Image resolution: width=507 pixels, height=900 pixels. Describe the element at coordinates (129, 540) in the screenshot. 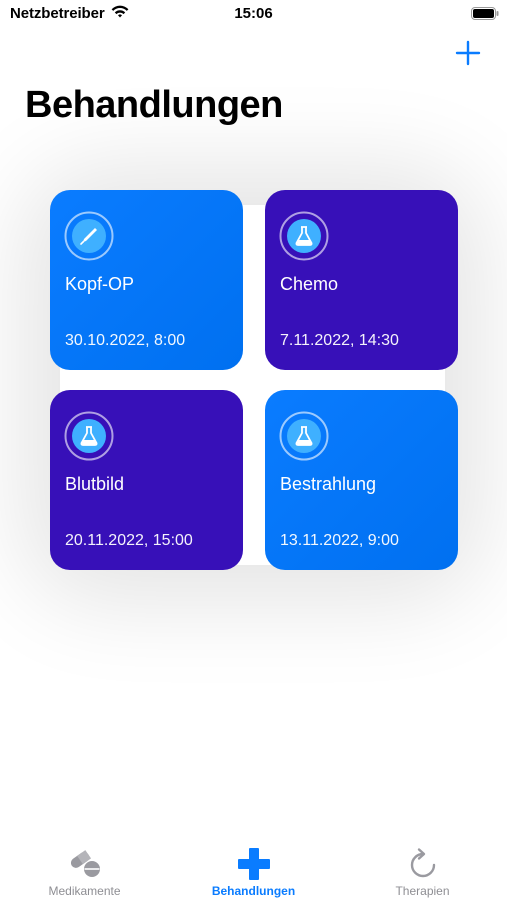

I see `treatment-date: 20.11.2022, 15:00` at that location.